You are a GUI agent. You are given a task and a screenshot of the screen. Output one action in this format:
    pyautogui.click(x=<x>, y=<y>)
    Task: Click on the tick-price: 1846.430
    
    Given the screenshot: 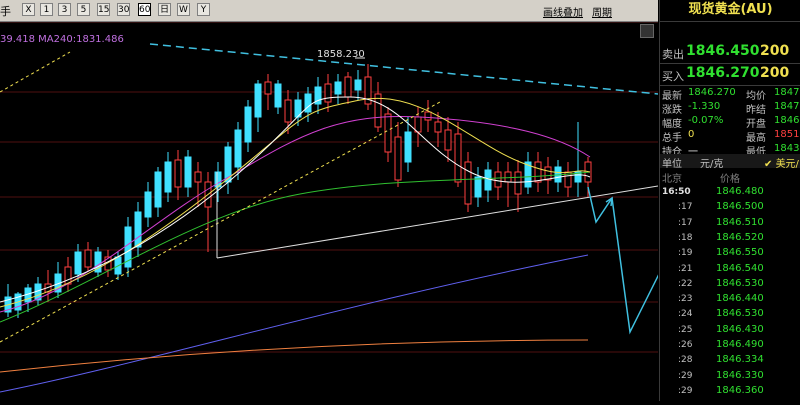 What is the action you would take?
    pyautogui.click(x=740, y=329)
    